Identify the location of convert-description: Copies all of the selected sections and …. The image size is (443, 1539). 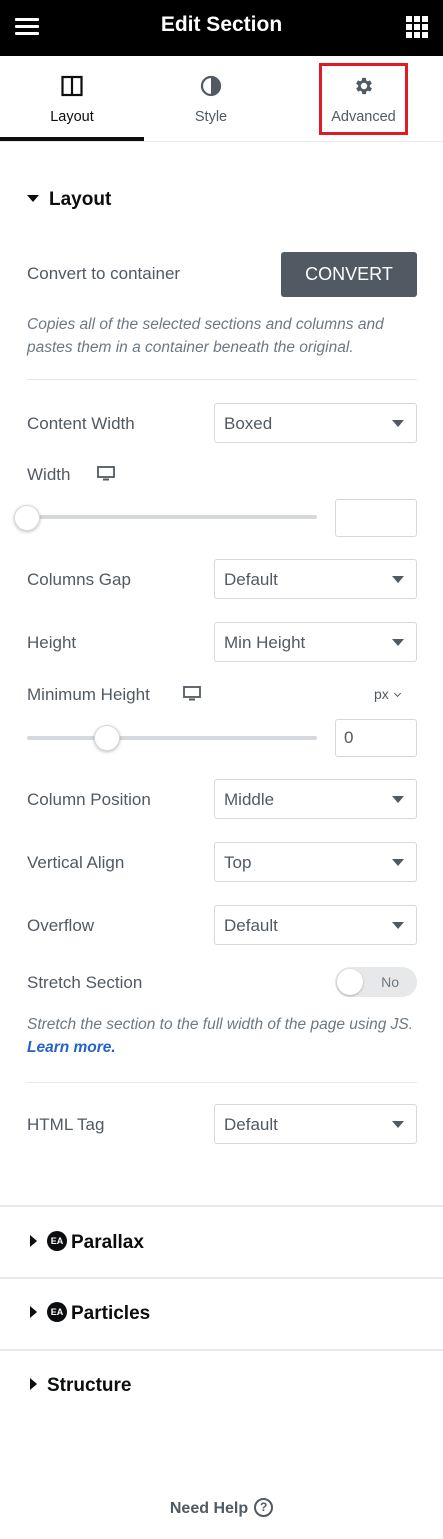
(205, 336).